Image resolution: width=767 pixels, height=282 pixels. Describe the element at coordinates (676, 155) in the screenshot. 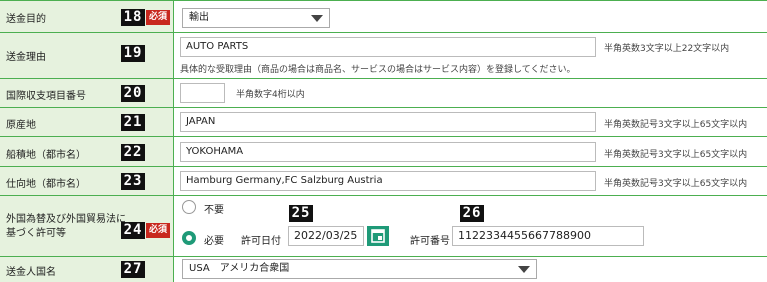

I see `shipping-port-hint: 半角英数記号3文字以上65文字以内` at that location.